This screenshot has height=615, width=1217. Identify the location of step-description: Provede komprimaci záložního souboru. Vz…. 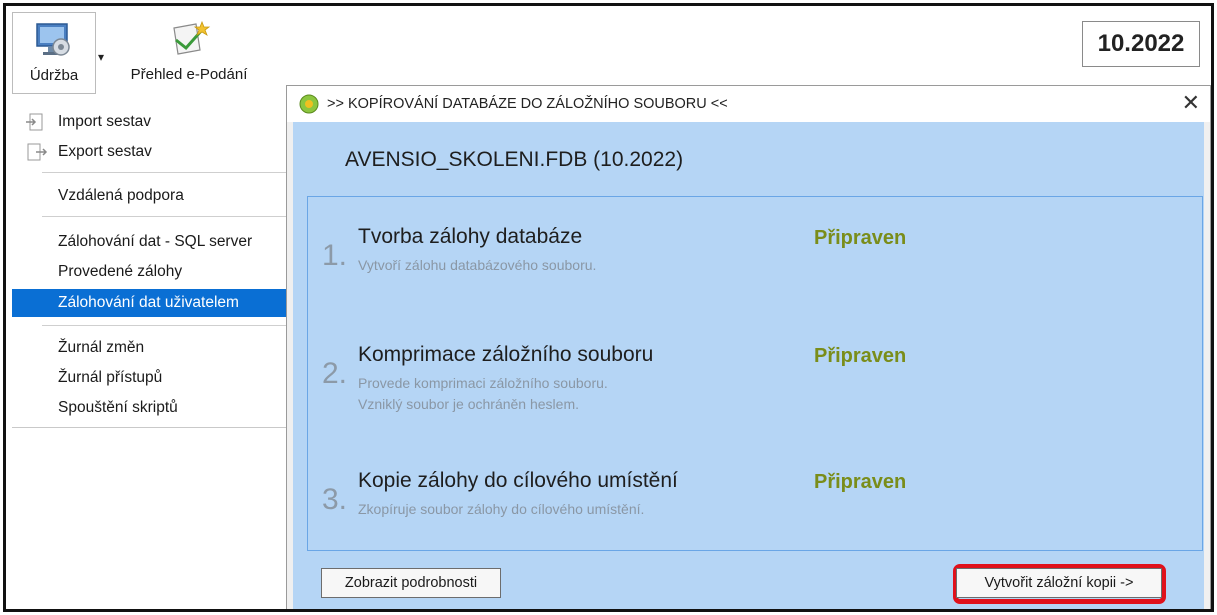
(483, 394).